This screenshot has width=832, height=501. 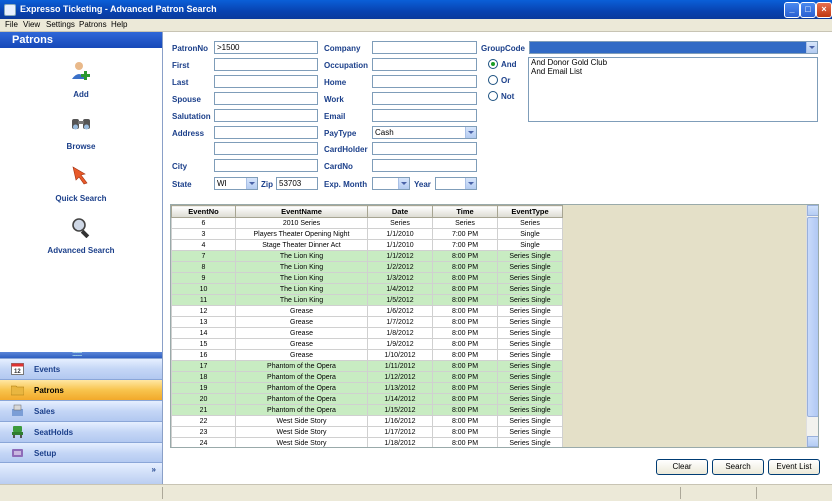 I want to click on table-cell: 1/5/2012, so click(x=400, y=300).